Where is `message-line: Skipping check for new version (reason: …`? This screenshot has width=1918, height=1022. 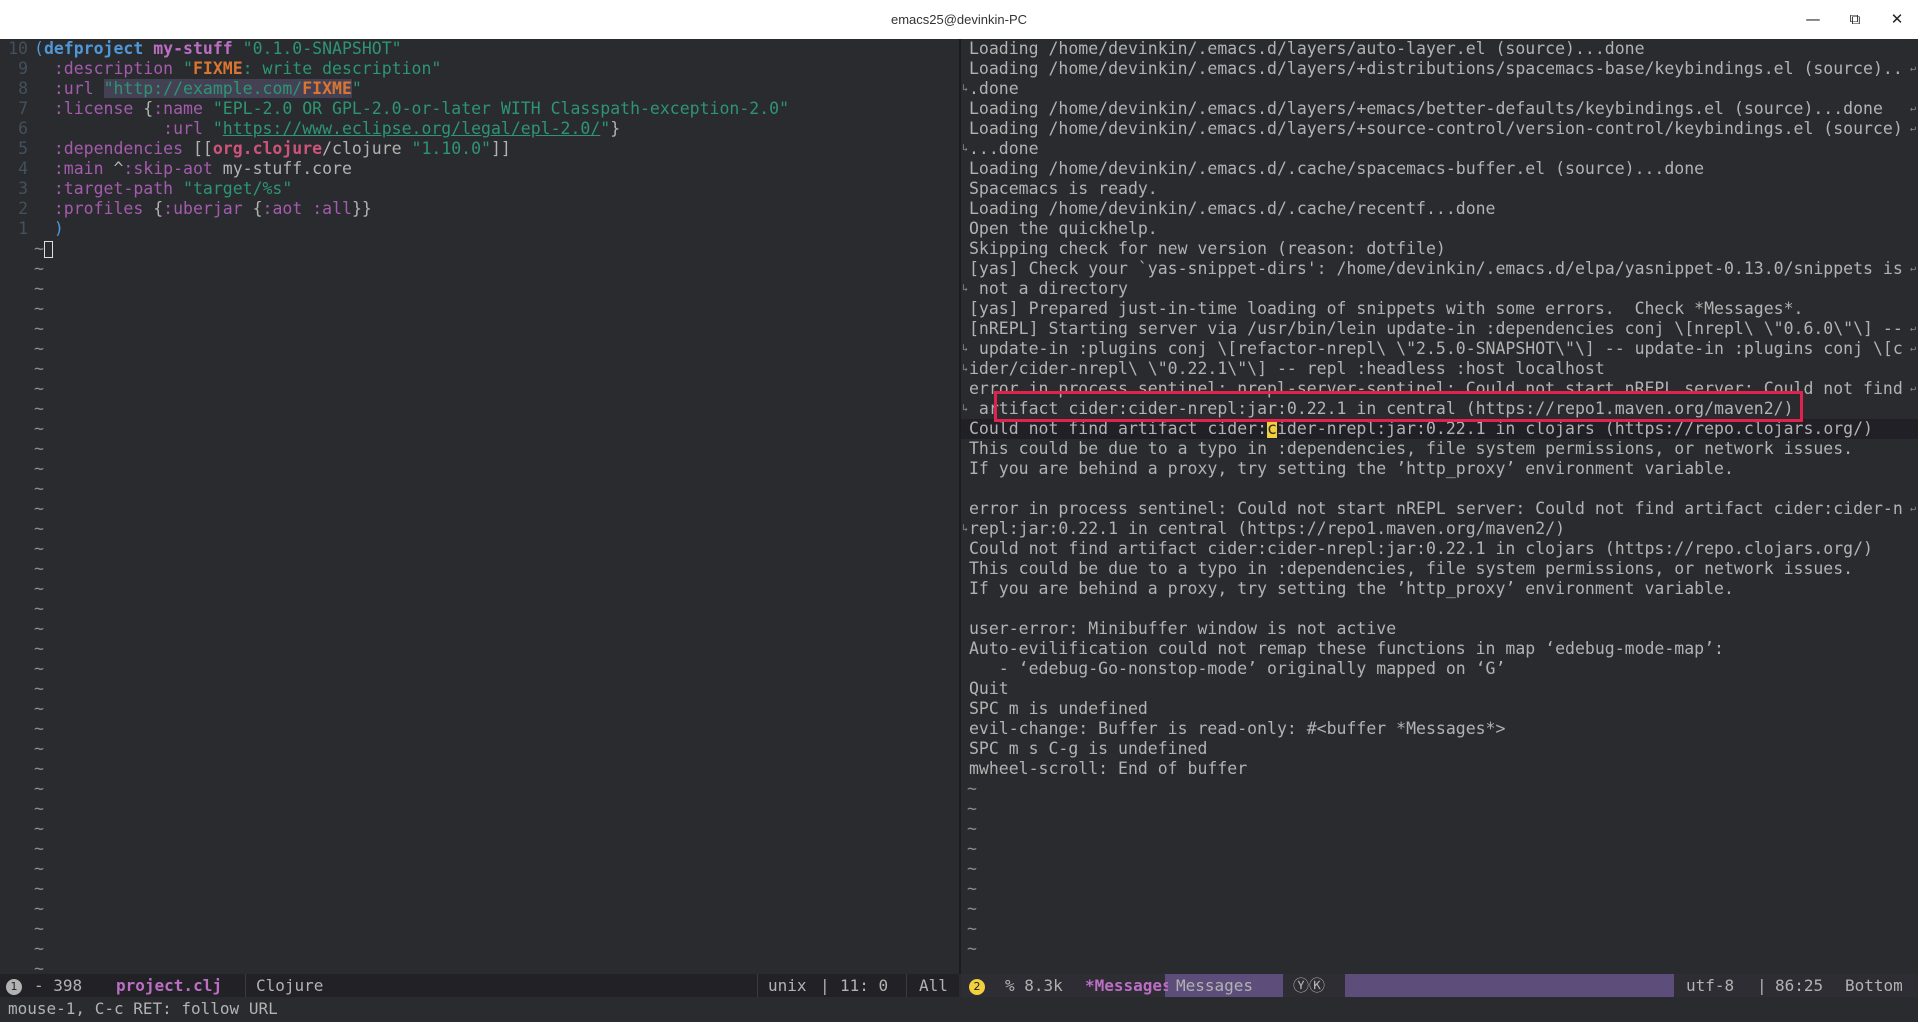
message-line: Skipping check for new version (reason: … is located at coordinates (1439, 249).